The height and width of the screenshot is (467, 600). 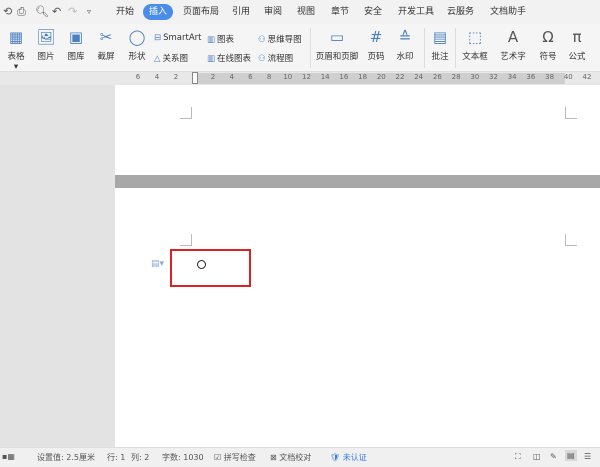 I want to click on ruler-tick: 38, so click(x=550, y=77).